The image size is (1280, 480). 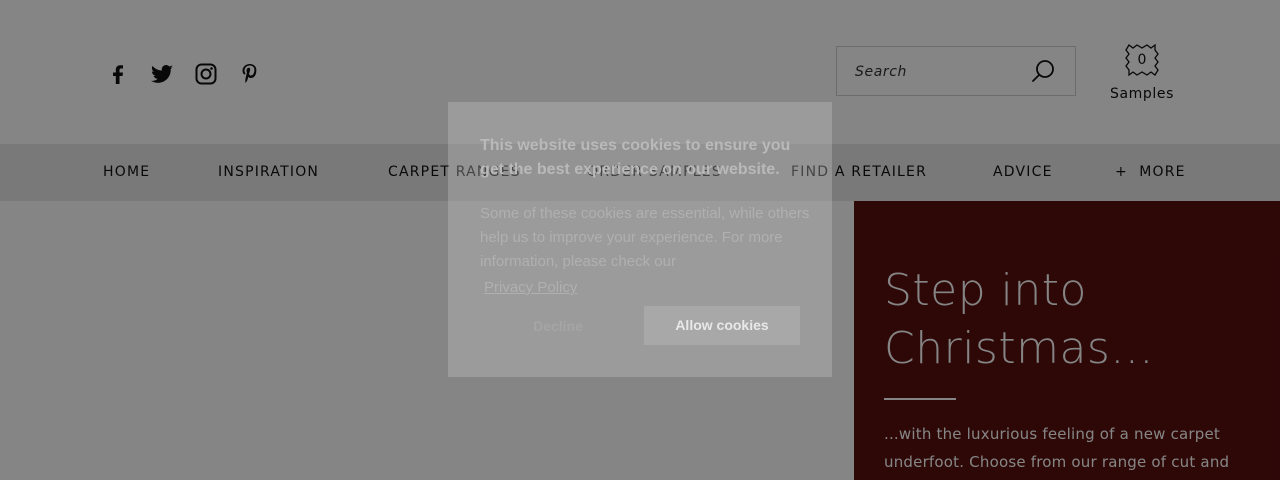 I want to click on allow-cookies-button: Allow cookies, so click(x=722, y=325).